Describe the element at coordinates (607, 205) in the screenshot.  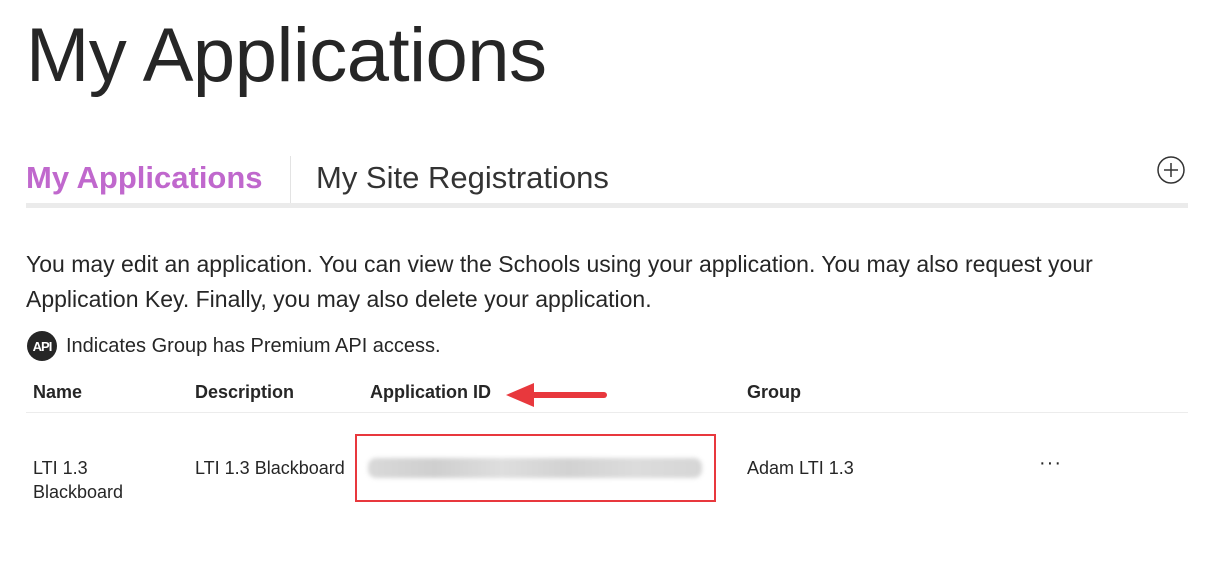
I see `tabs-underline` at that location.